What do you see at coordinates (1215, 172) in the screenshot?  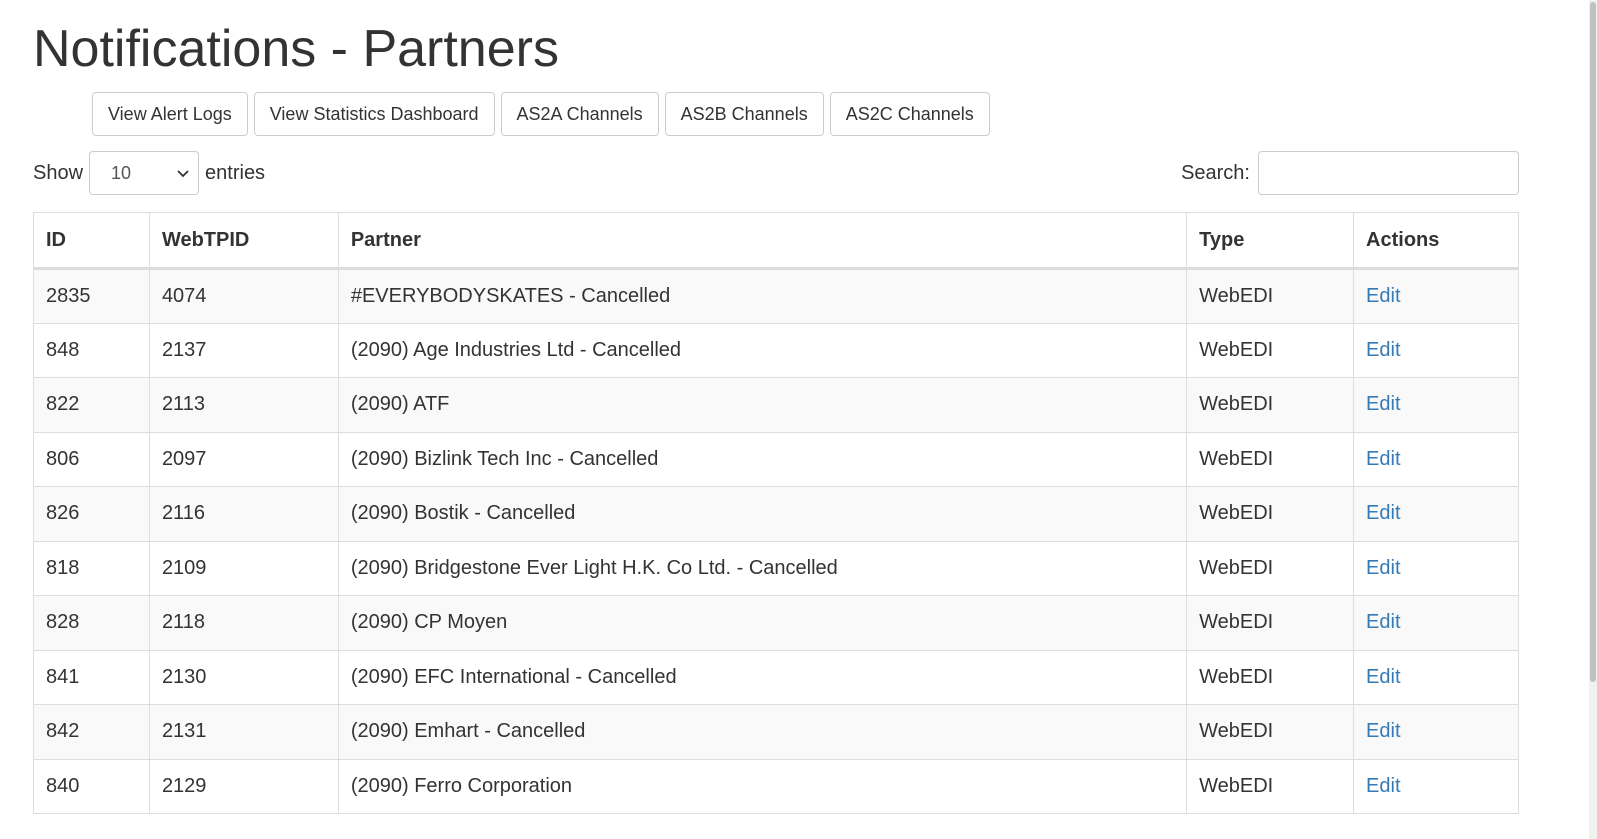 I see `search-label: Search:` at bounding box center [1215, 172].